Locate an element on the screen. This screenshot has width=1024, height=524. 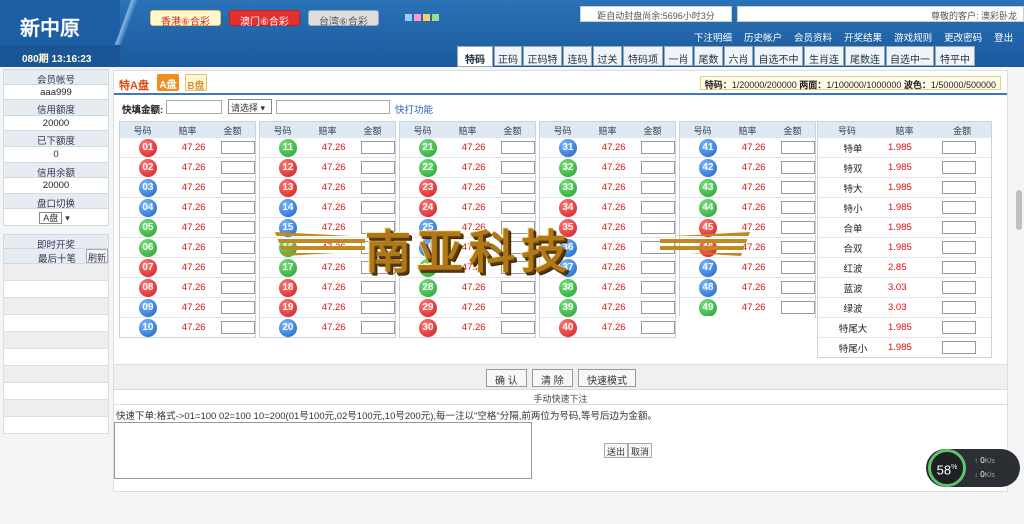
tab-zixuanbuzhong: 自选不中 is located at coordinates (778, 56).